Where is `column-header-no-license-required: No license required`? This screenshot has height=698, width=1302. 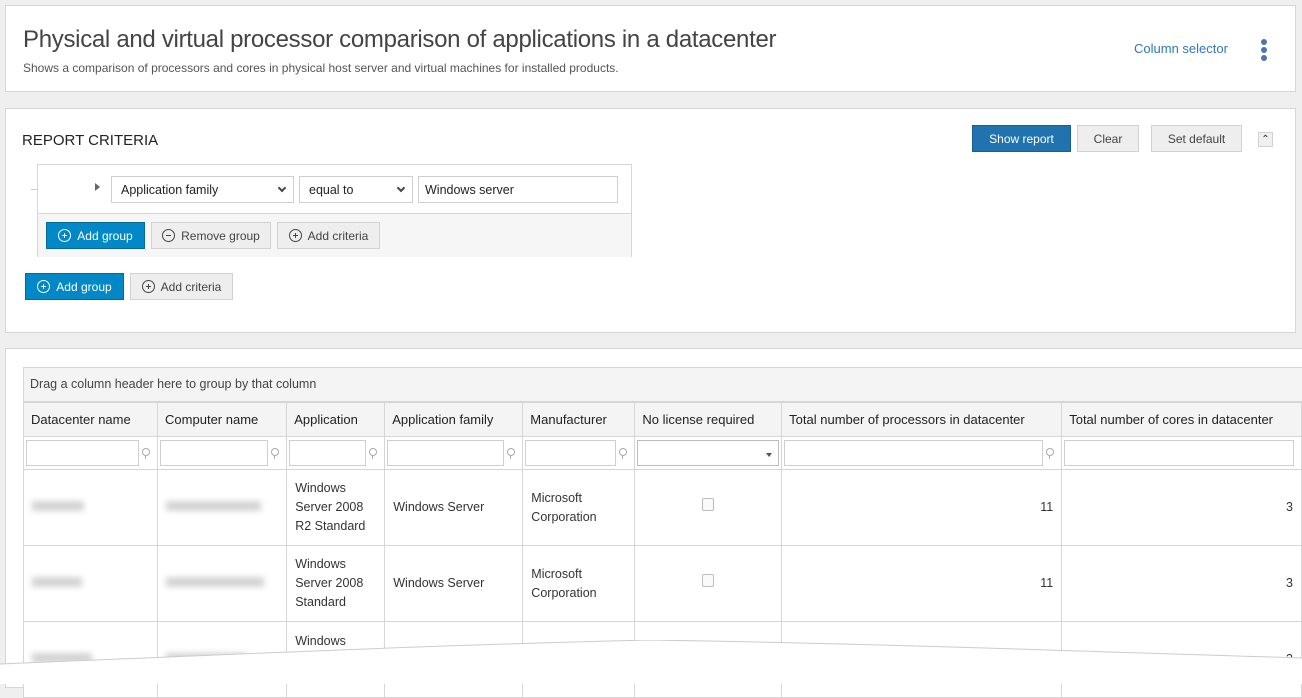 column-header-no-license-required: No license required is located at coordinates (708, 419).